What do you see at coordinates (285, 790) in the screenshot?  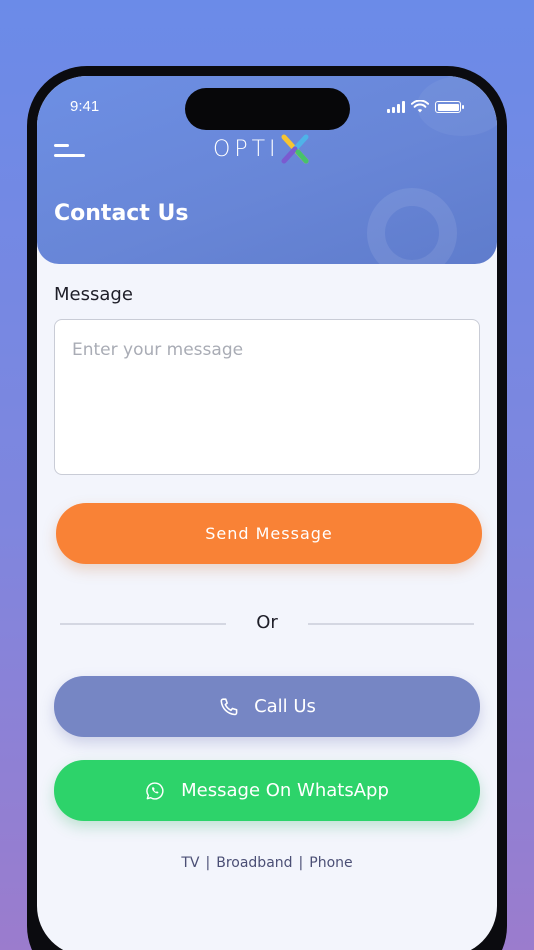 I see `whatsapp-label: Message On WhatsApp` at bounding box center [285, 790].